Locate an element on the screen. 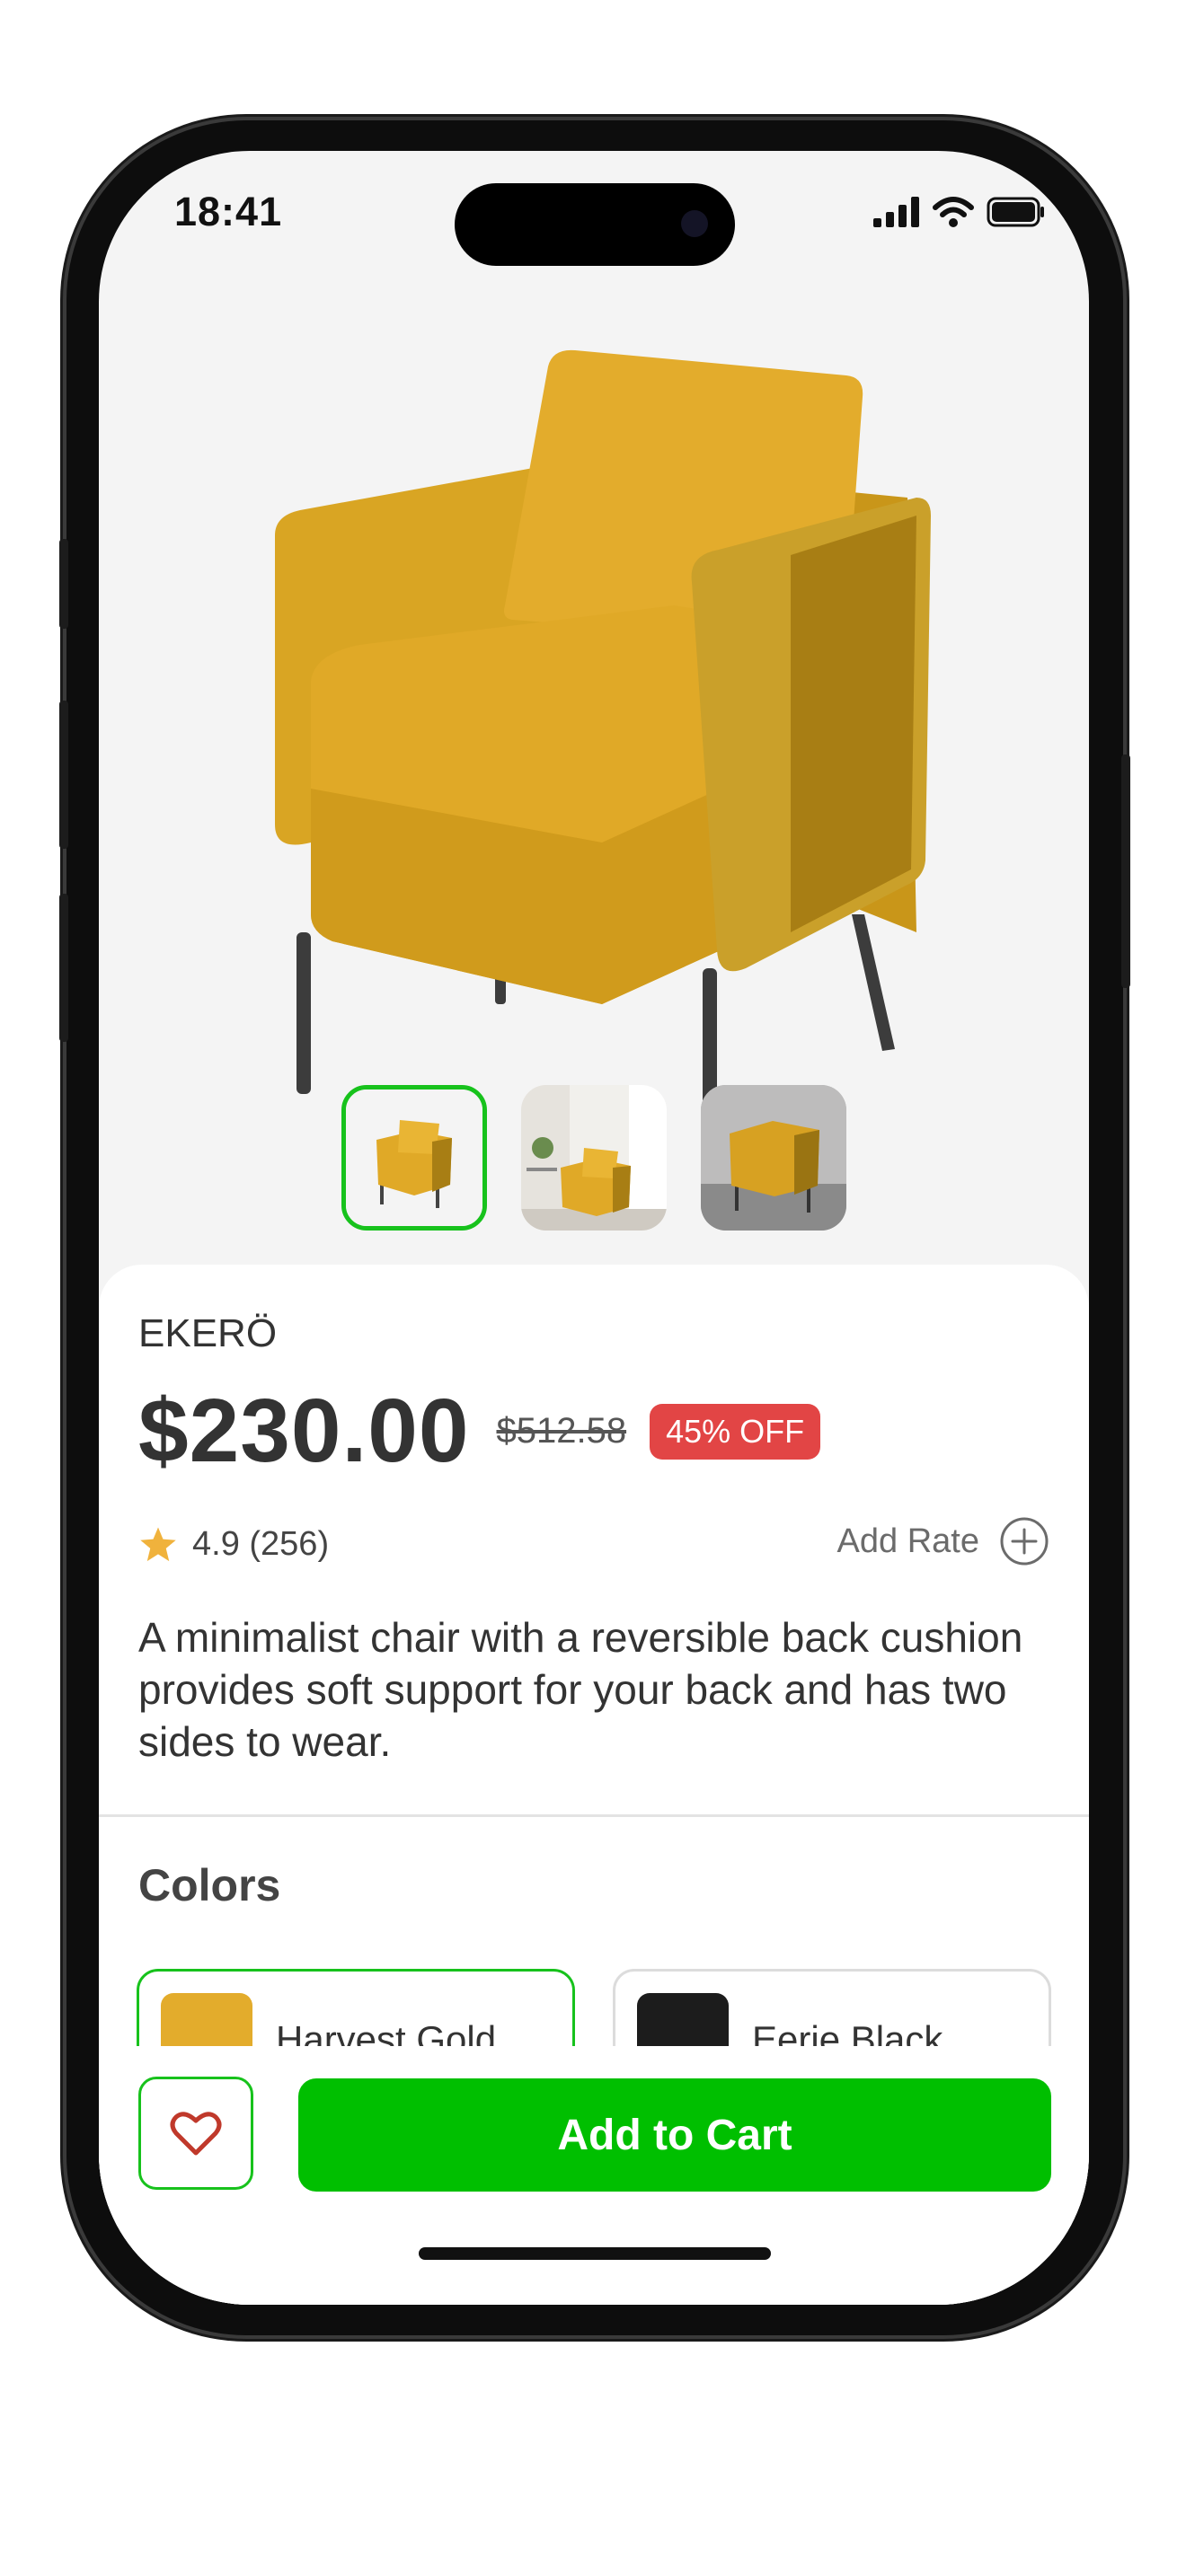 This screenshot has height=2576, width=1186. power-button is located at coordinates (1125, 871).